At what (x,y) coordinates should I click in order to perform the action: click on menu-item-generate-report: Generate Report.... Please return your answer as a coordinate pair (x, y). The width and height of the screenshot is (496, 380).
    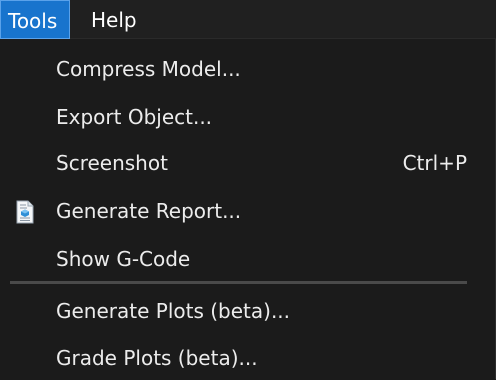
    Looking at the image, I should click on (247, 211).